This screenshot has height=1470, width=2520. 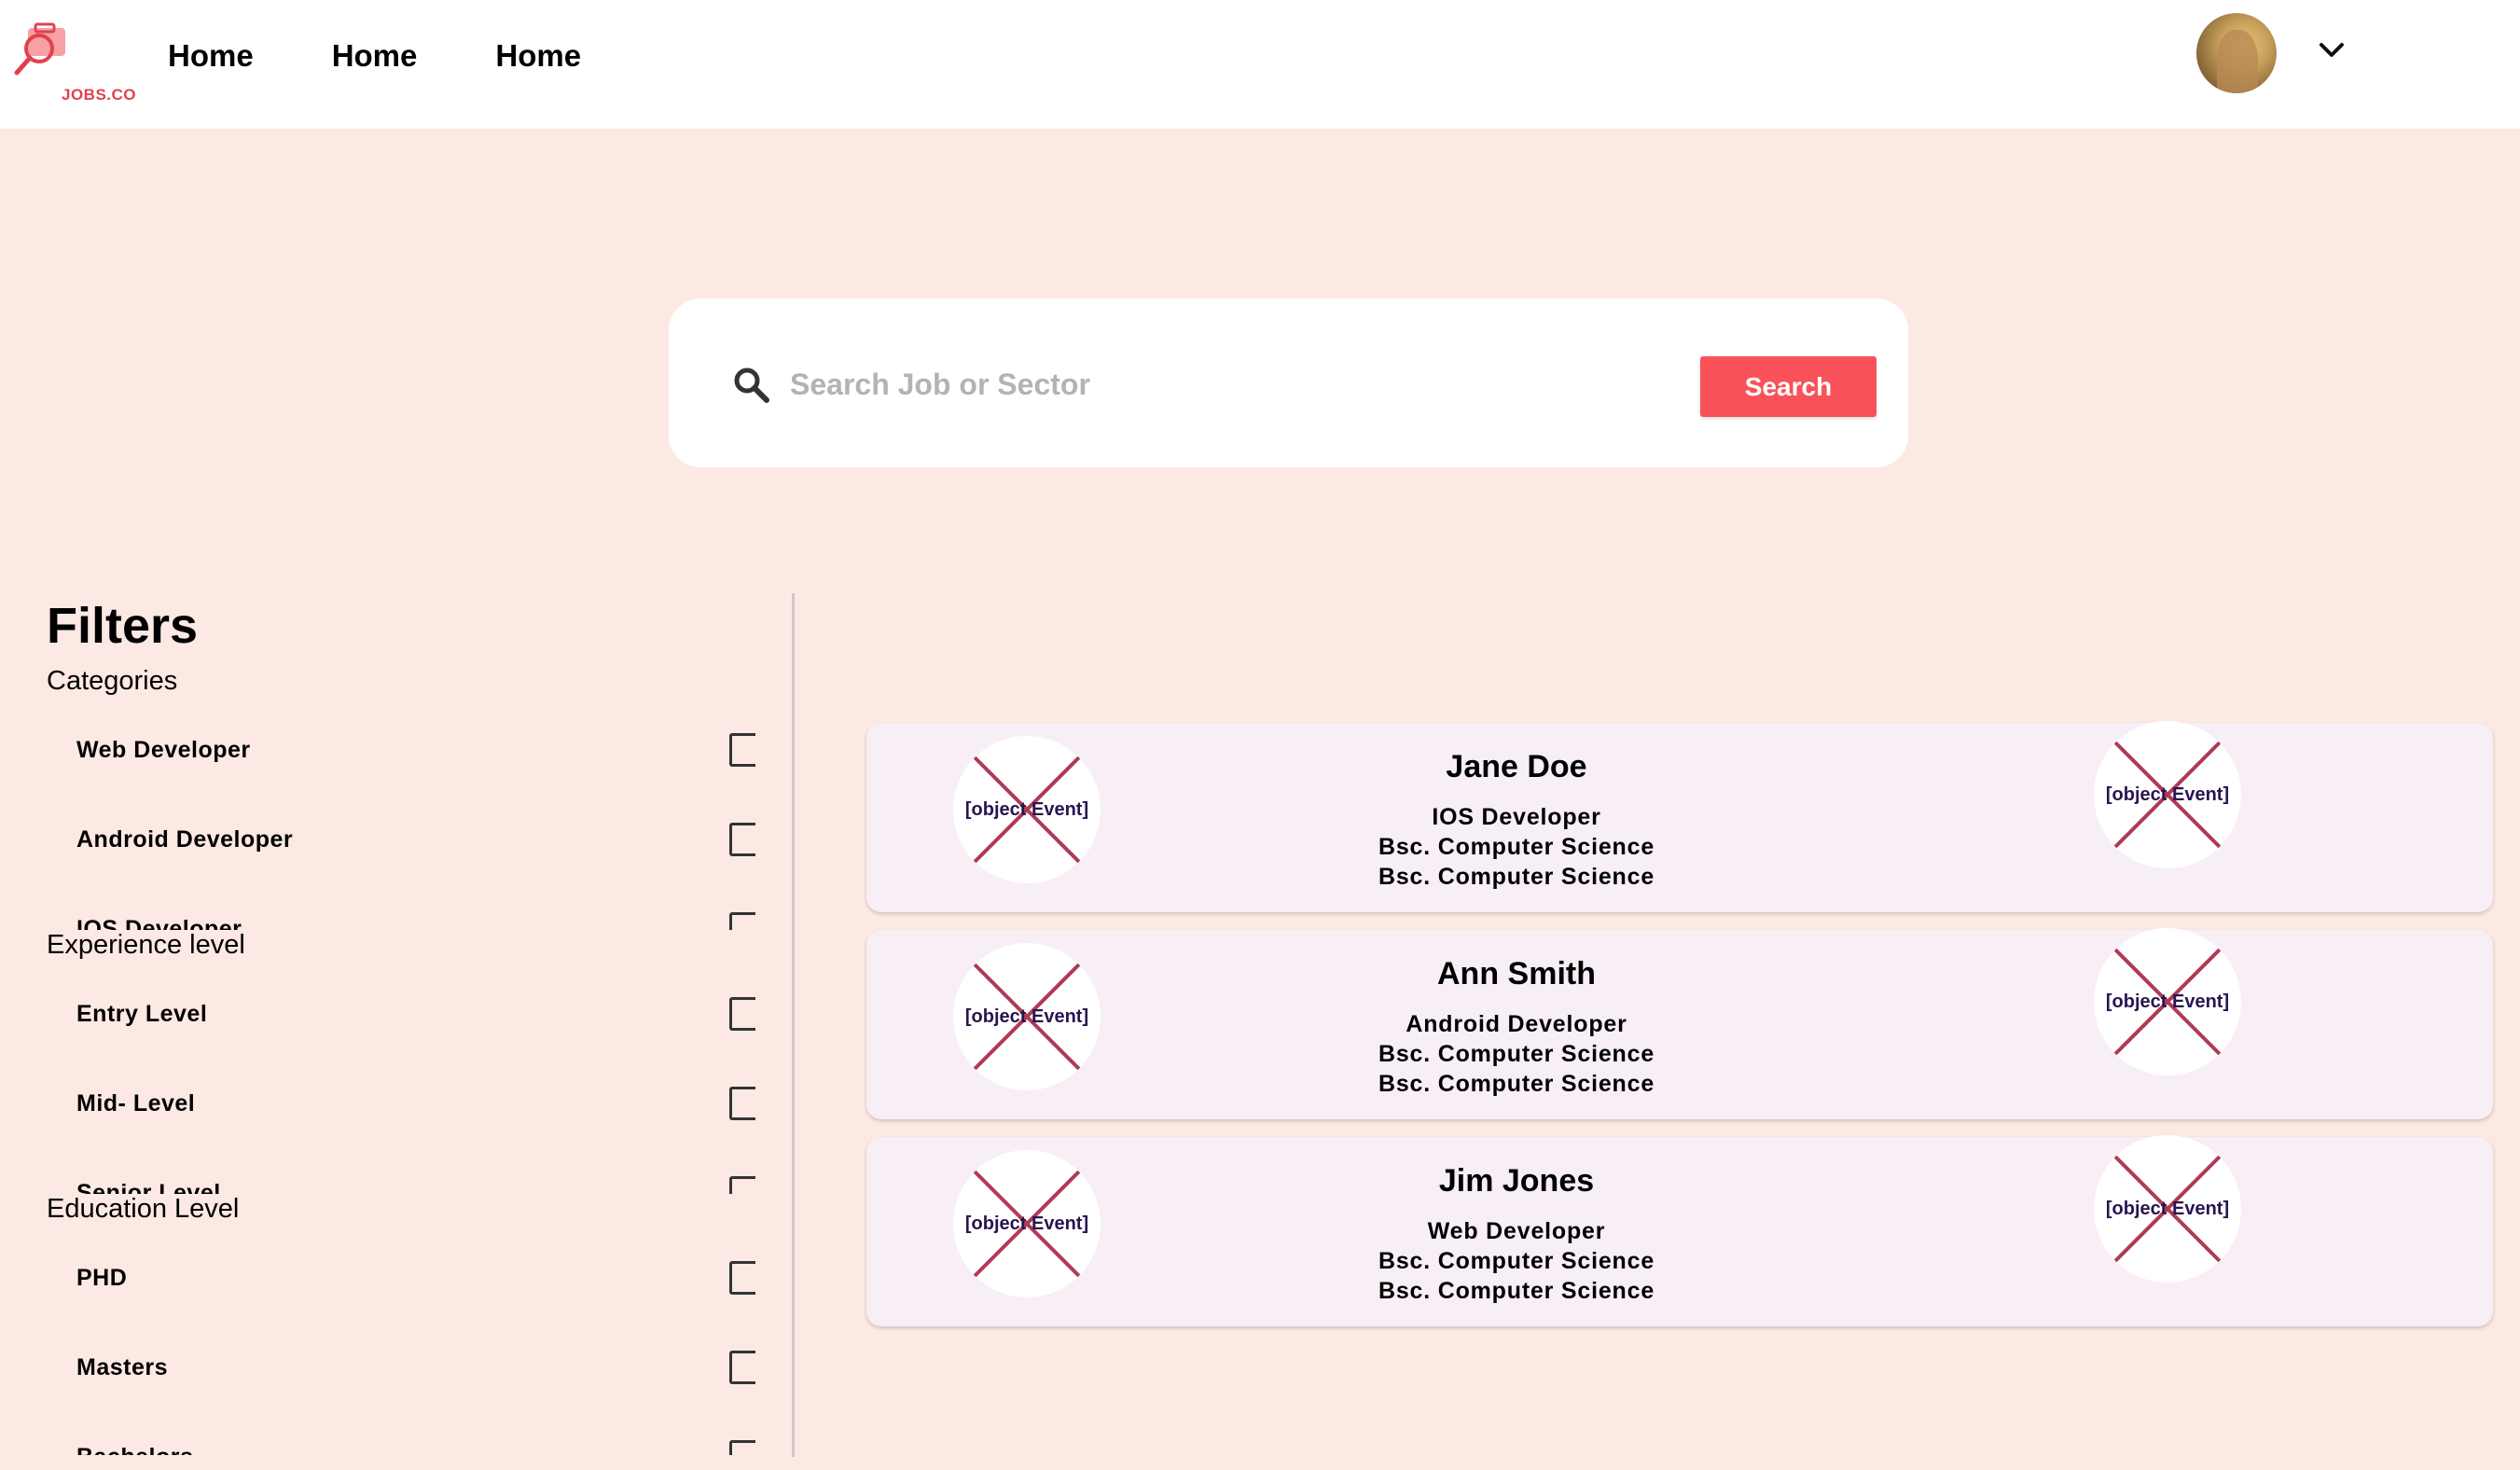 I want to click on filter-group-title: Education Level, so click(x=143, y=1209).